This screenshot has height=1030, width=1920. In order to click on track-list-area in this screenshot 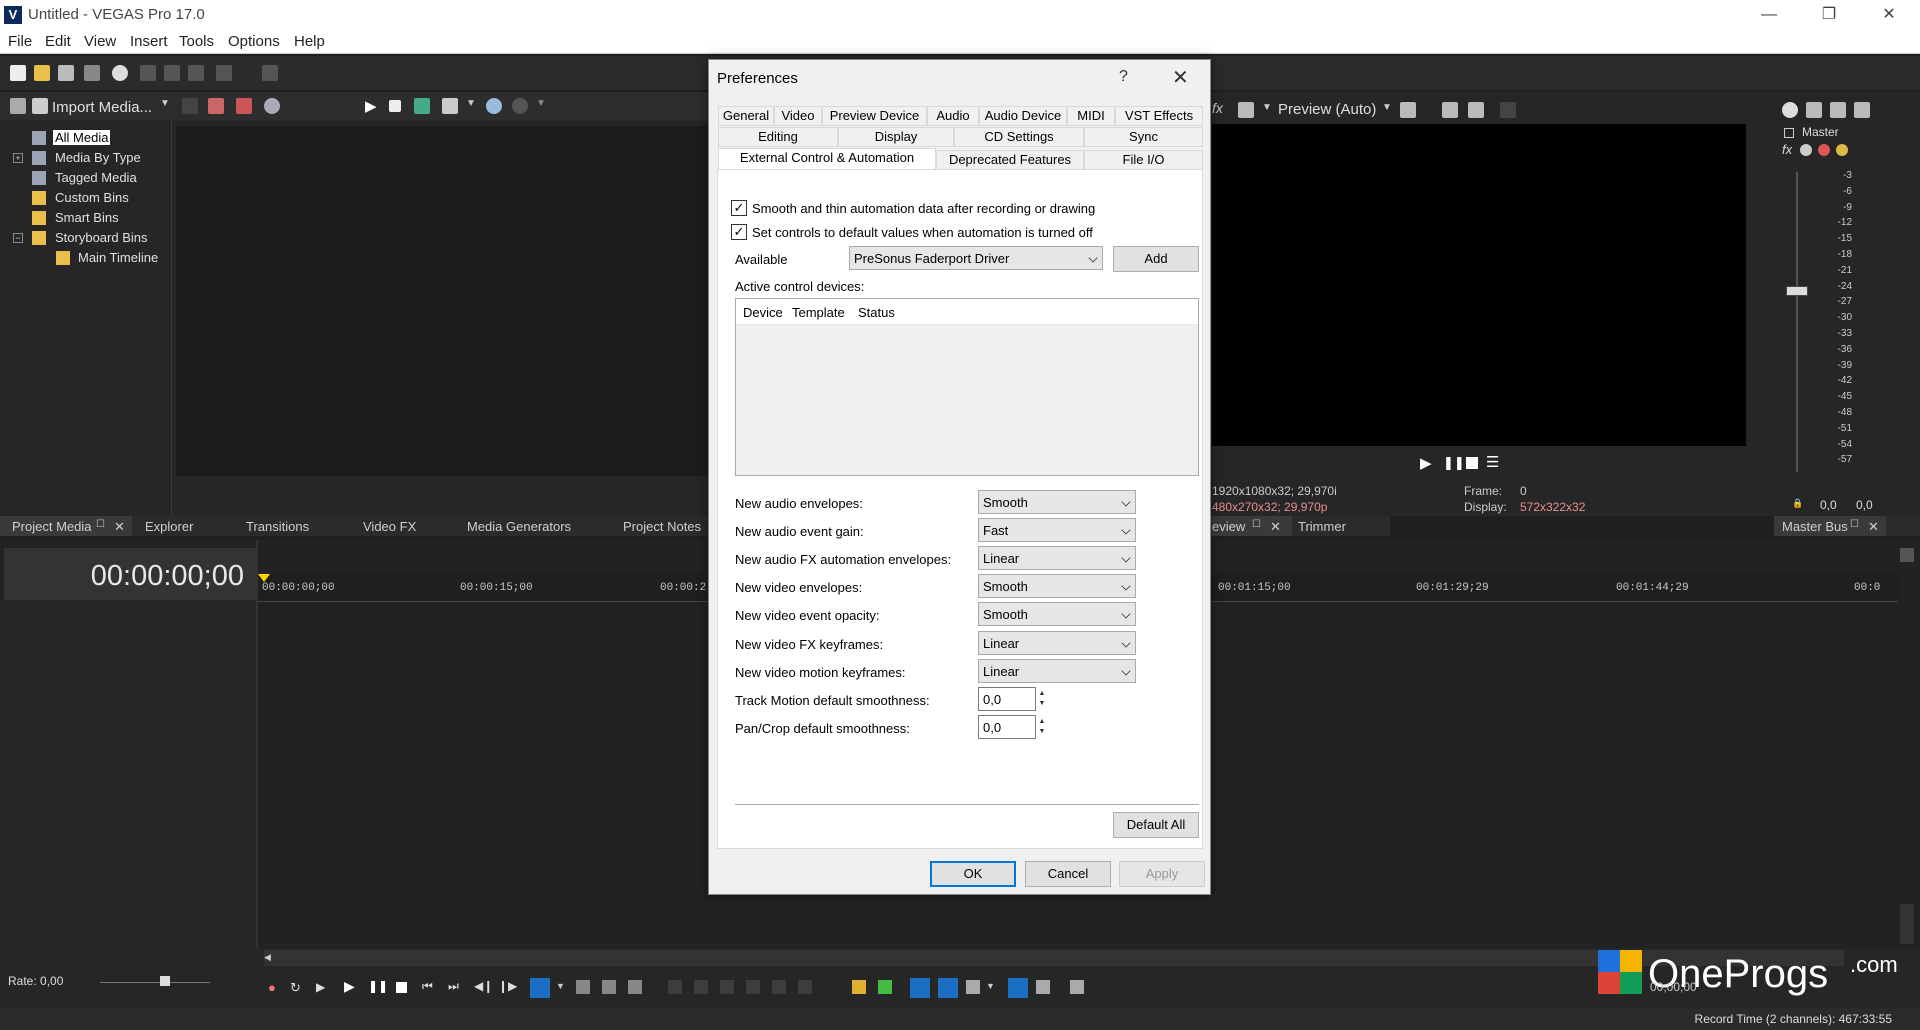, I will do `click(128, 775)`.